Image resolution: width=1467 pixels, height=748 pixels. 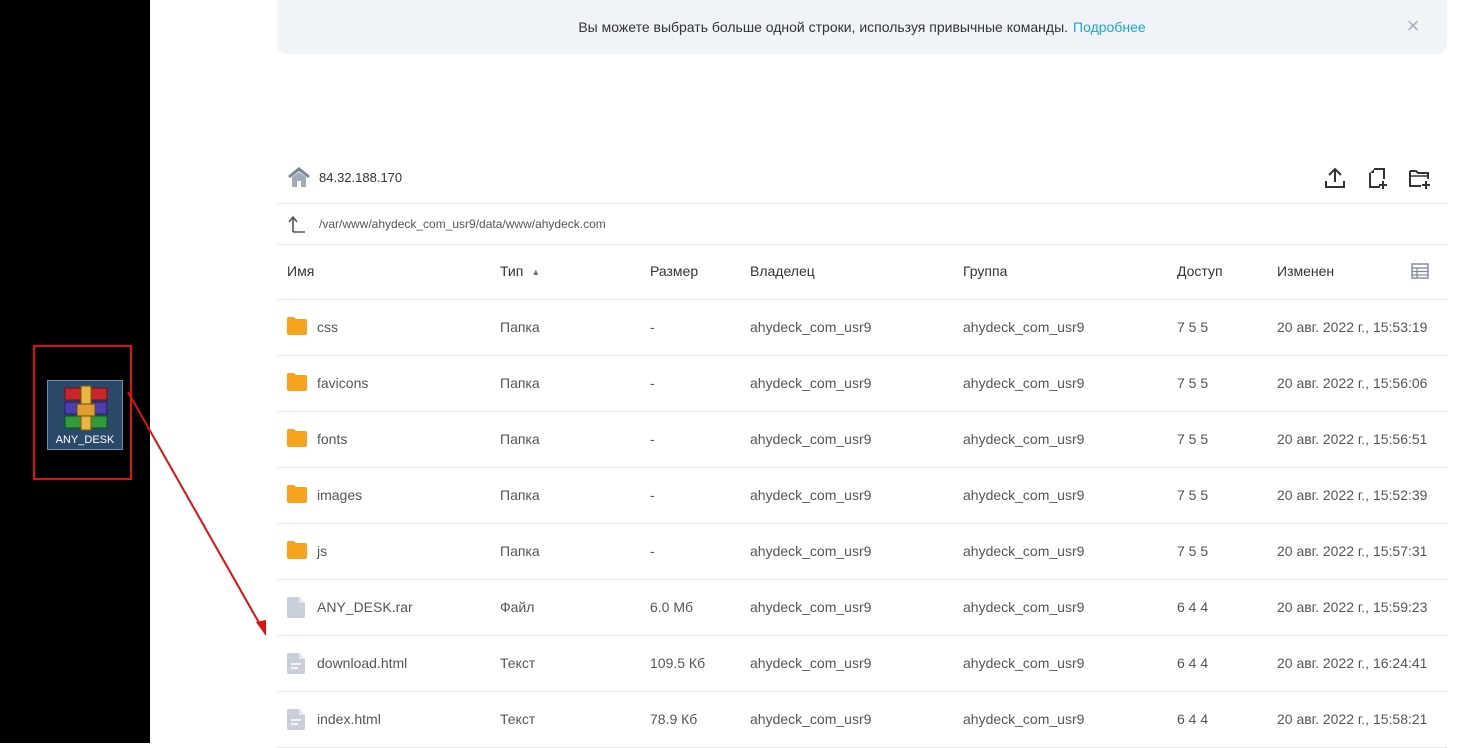 What do you see at coordinates (536, 271) in the screenshot?
I see `sort-ascending-icon: ▲` at bounding box center [536, 271].